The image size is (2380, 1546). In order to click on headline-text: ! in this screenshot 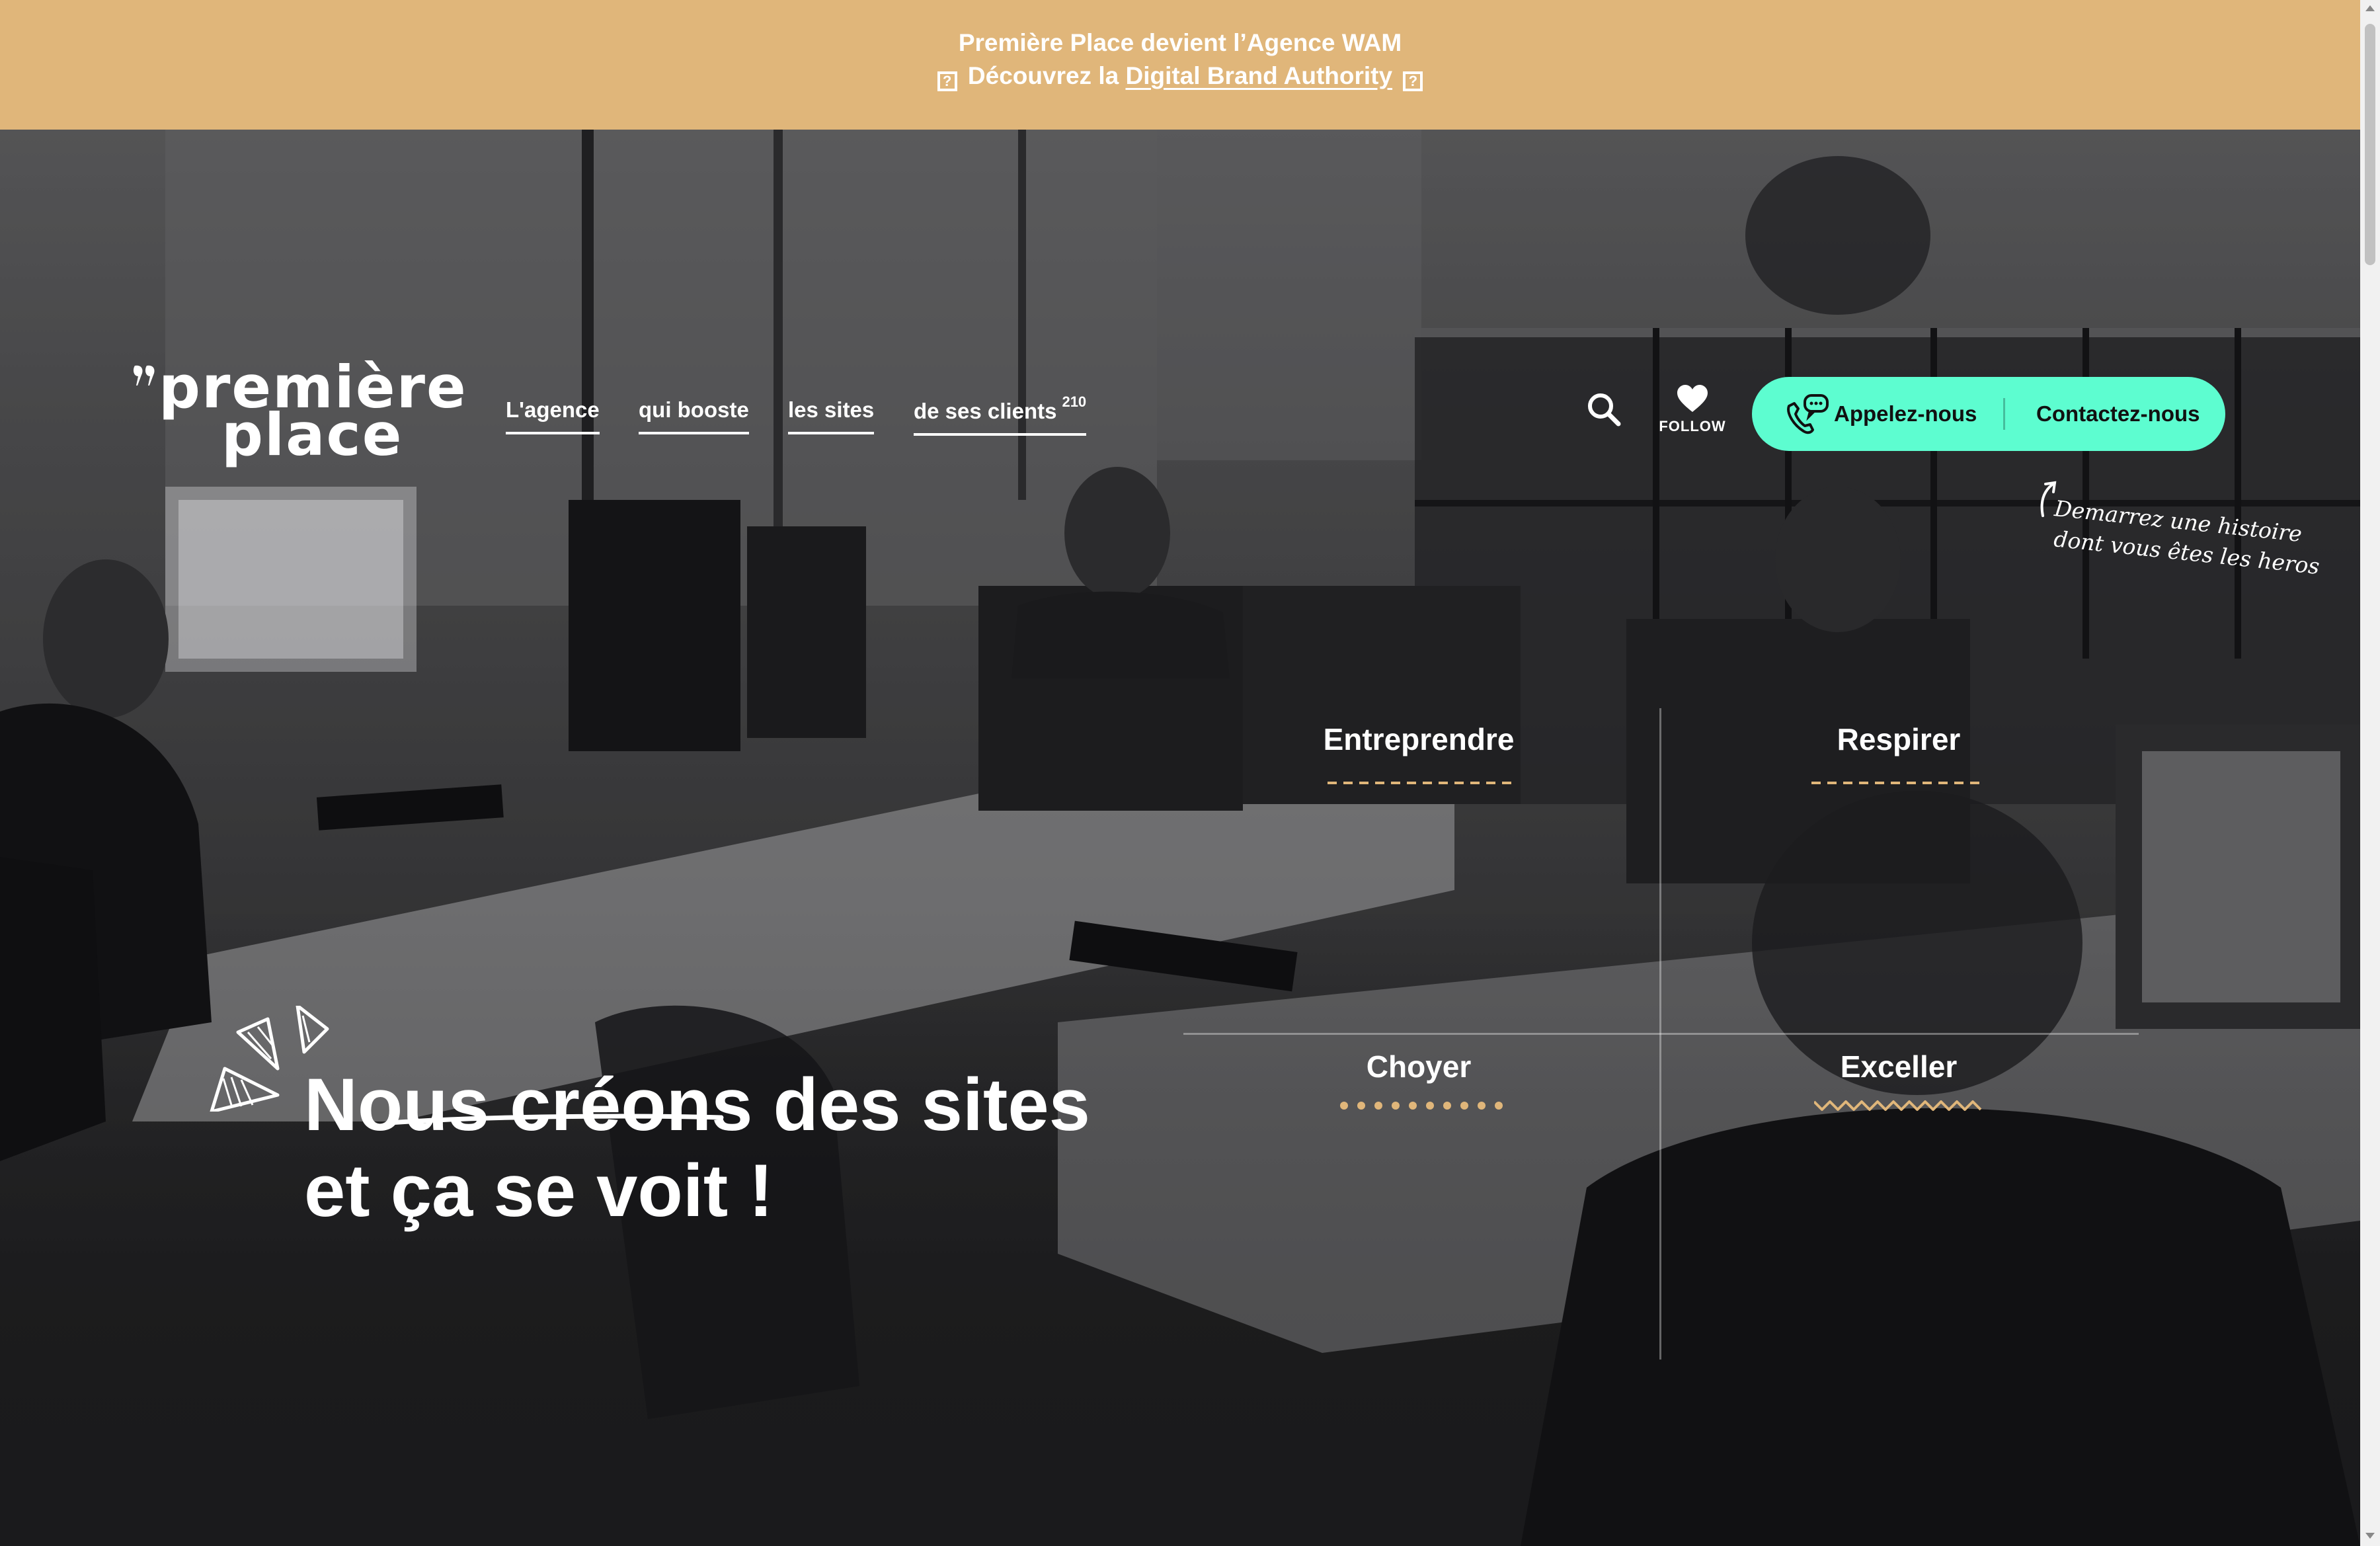, I will do `click(751, 1190)`.